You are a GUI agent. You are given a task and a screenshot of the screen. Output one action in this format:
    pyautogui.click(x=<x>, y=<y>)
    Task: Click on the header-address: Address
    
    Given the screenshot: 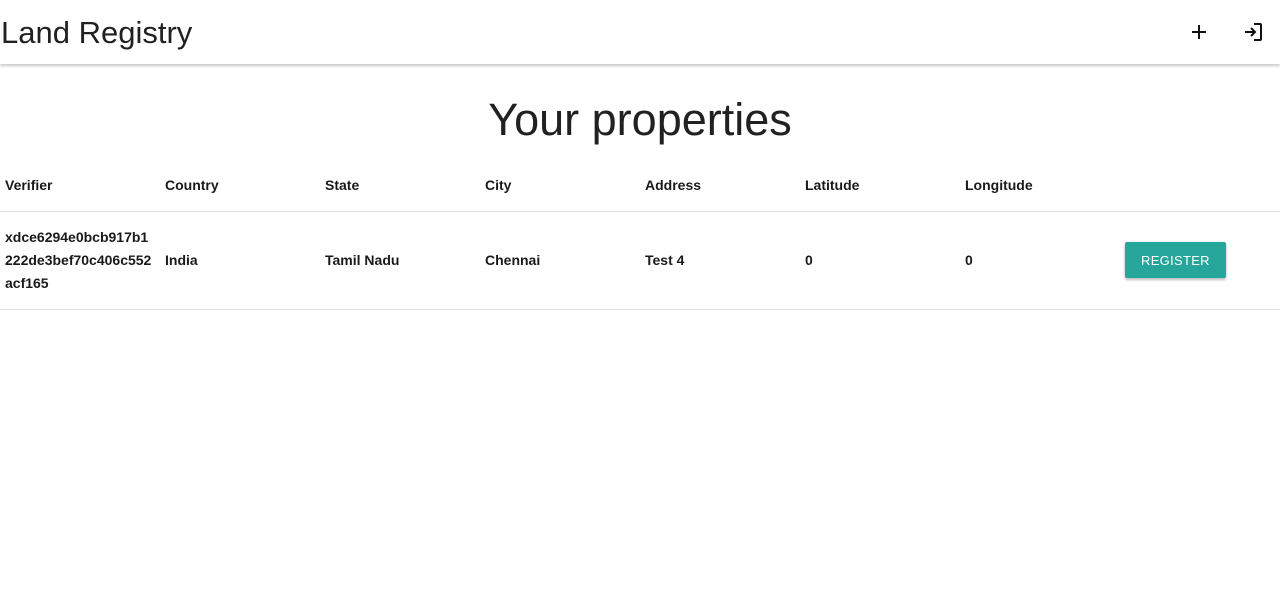 What is the action you would take?
    pyautogui.click(x=673, y=185)
    